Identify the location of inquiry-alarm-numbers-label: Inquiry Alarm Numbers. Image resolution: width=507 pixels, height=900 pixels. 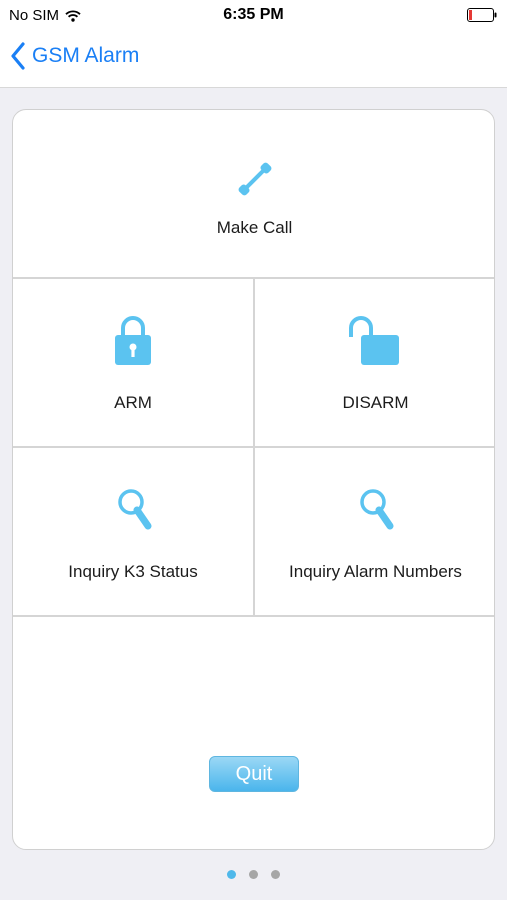
(375, 571).